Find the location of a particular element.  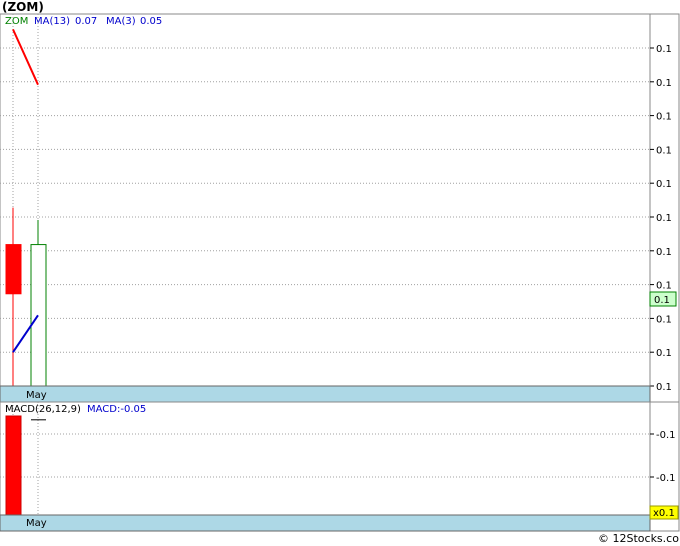

macd-x-tick-may: May is located at coordinates (36, 523).